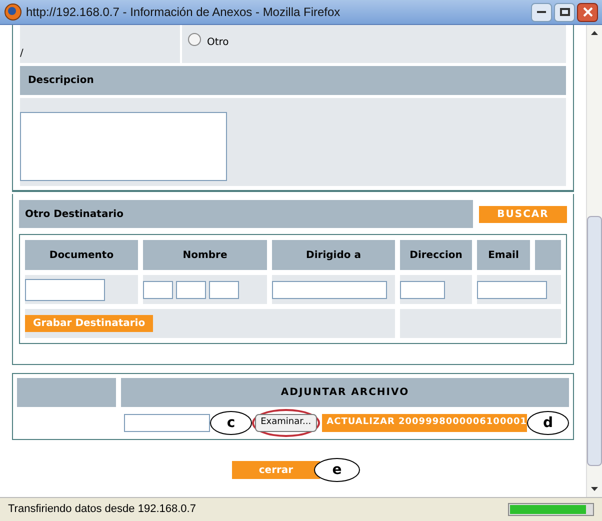  What do you see at coordinates (345, 392) in the screenshot?
I see `section-header: ADJUNTAR ARCHIVO` at bounding box center [345, 392].